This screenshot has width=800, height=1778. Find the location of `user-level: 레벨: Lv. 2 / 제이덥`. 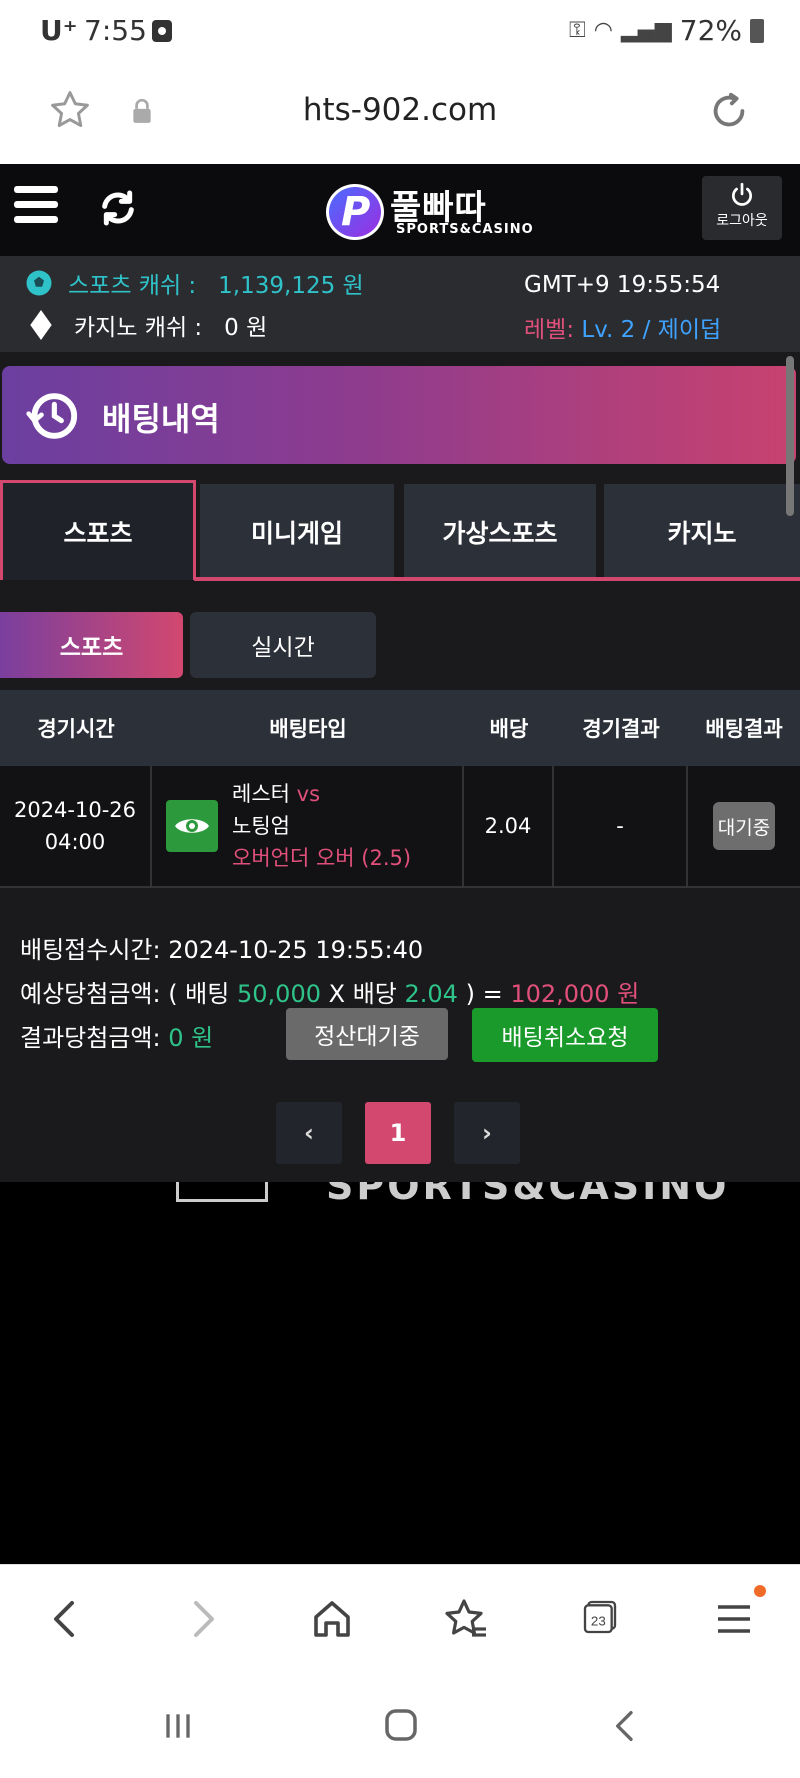

user-level: 레벨: Lv. 2 / 제이덥 is located at coordinates (622, 327).